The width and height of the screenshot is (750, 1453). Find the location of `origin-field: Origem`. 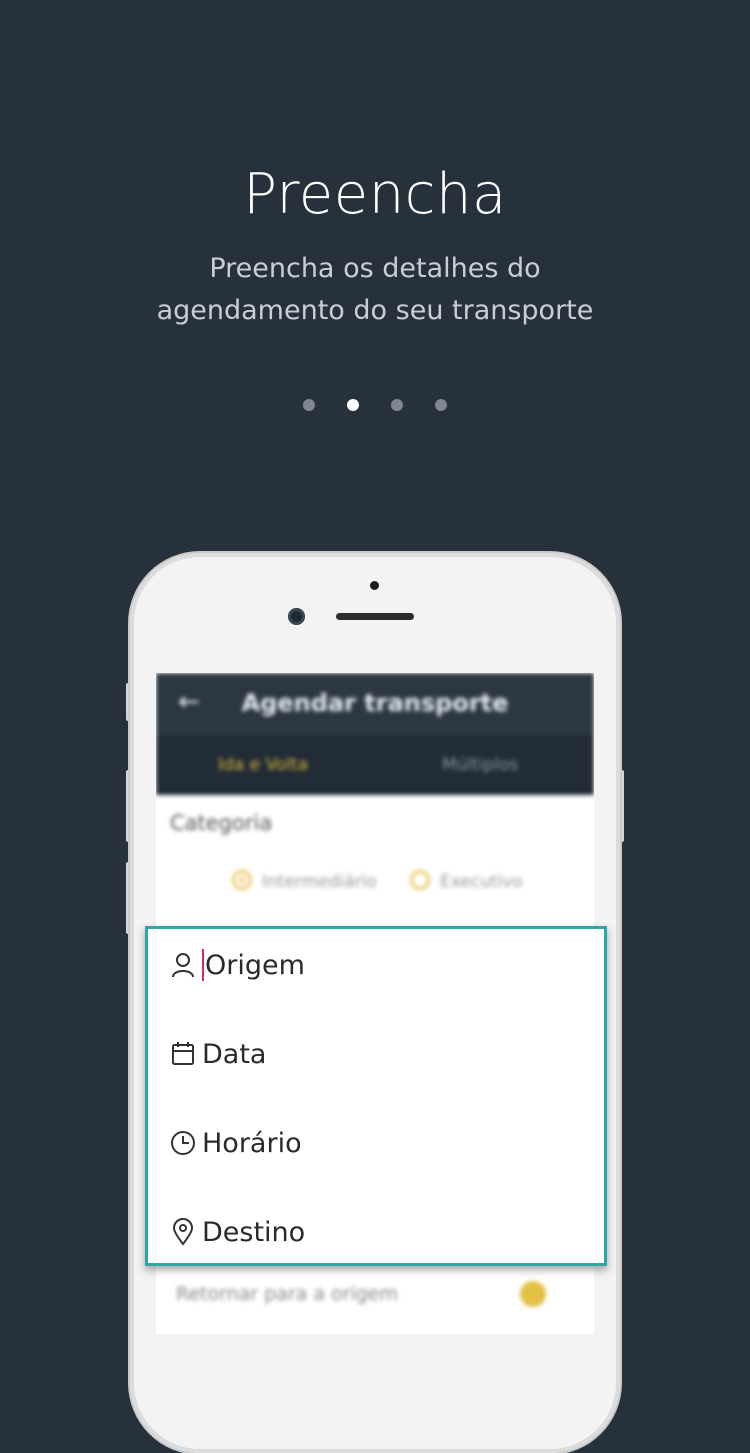

origin-field: Origem is located at coordinates (237, 965).